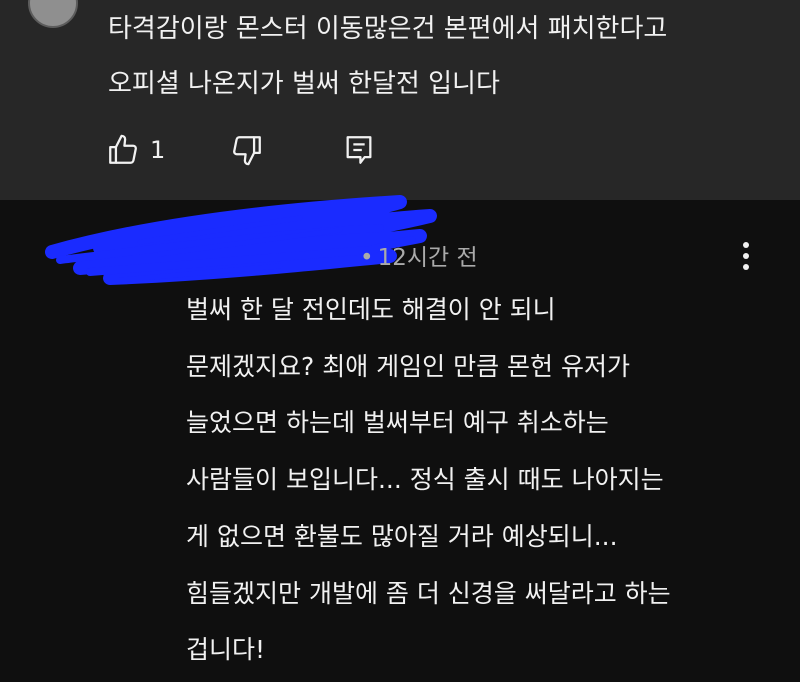 This screenshot has width=800, height=682. What do you see at coordinates (226, 650) in the screenshot?
I see `comment-line: 겁니다!` at bounding box center [226, 650].